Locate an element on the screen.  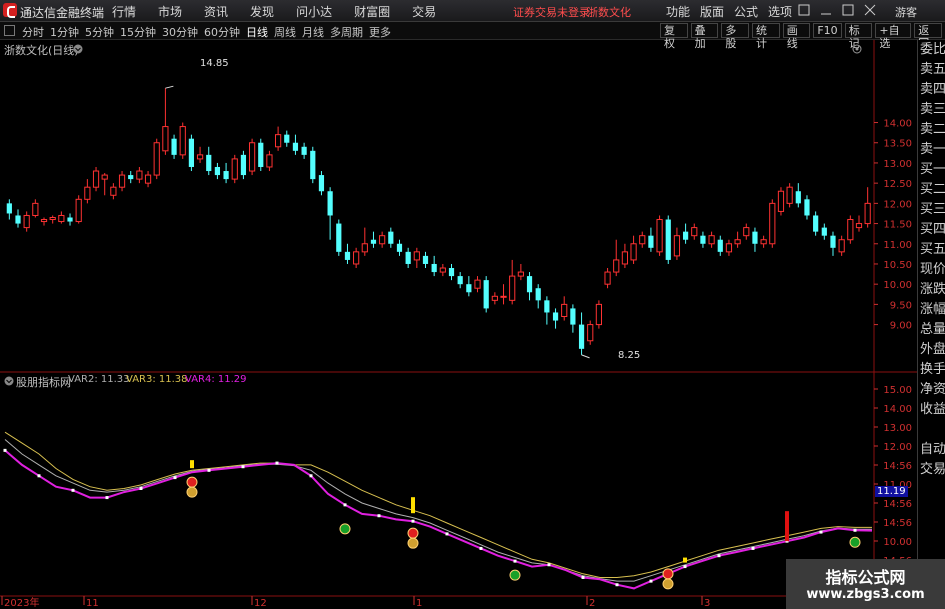
quote-item-spacer is located at coordinates (931, 430).